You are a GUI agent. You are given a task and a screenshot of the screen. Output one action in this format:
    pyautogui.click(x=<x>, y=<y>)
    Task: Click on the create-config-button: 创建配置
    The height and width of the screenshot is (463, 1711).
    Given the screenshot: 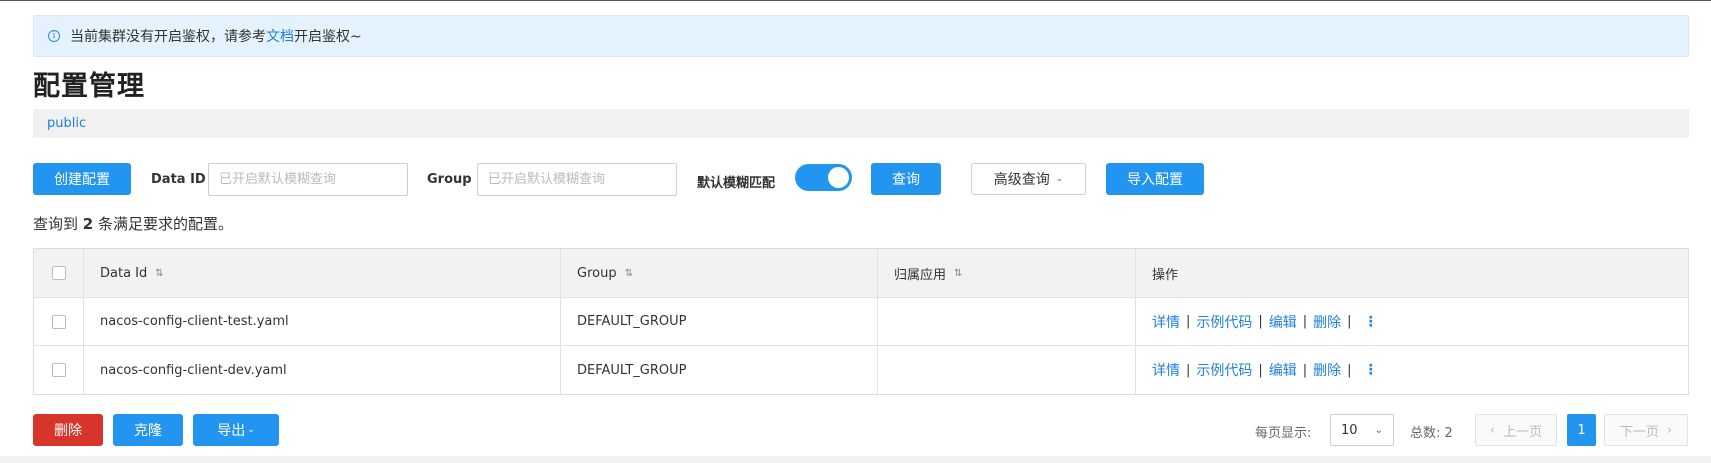 What is the action you would take?
    pyautogui.click(x=82, y=179)
    